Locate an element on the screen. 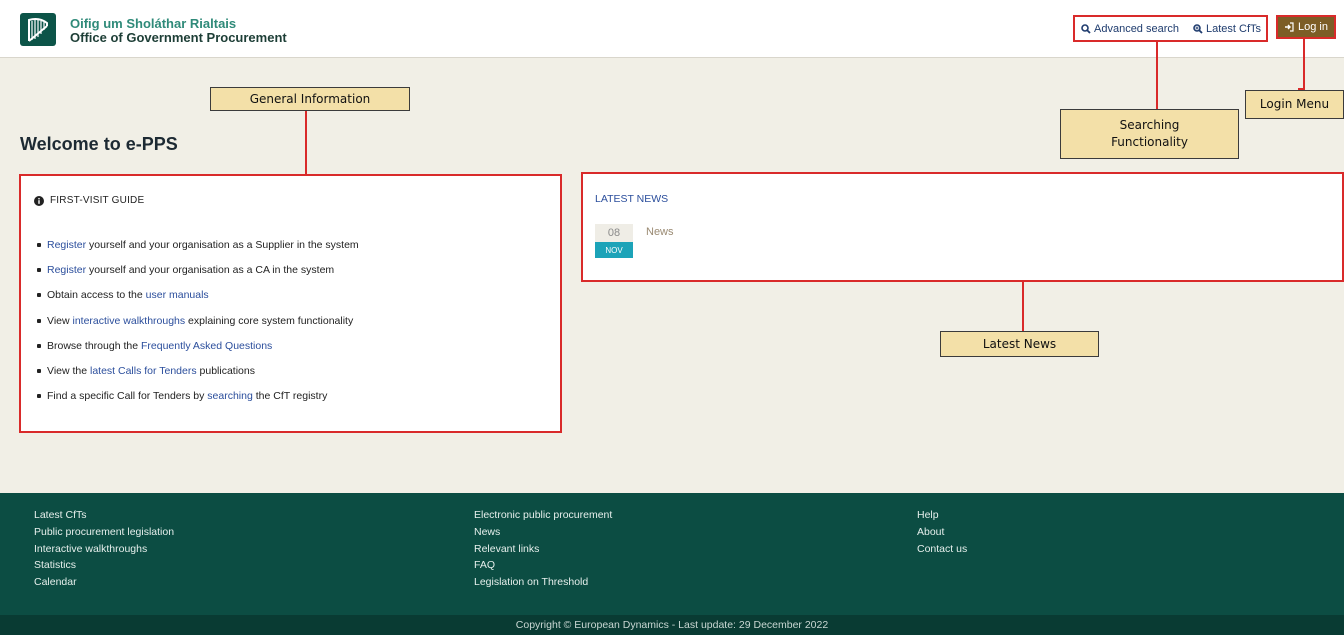 The height and width of the screenshot is (635, 1344). page-title: Welcome to e-PPS is located at coordinates (99, 144).